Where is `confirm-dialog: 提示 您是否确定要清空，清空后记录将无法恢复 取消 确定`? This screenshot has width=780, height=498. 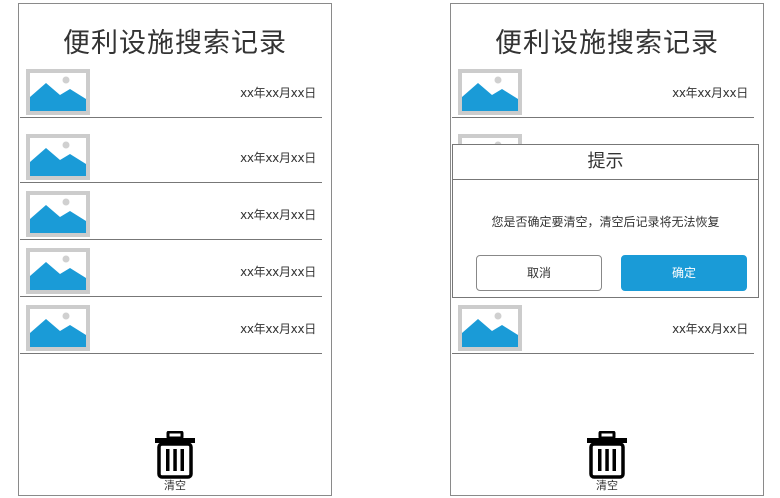
confirm-dialog: 提示 您是否确定要清空，清空后记录将无法恢复 取消 确定 is located at coordinates (605, 221).